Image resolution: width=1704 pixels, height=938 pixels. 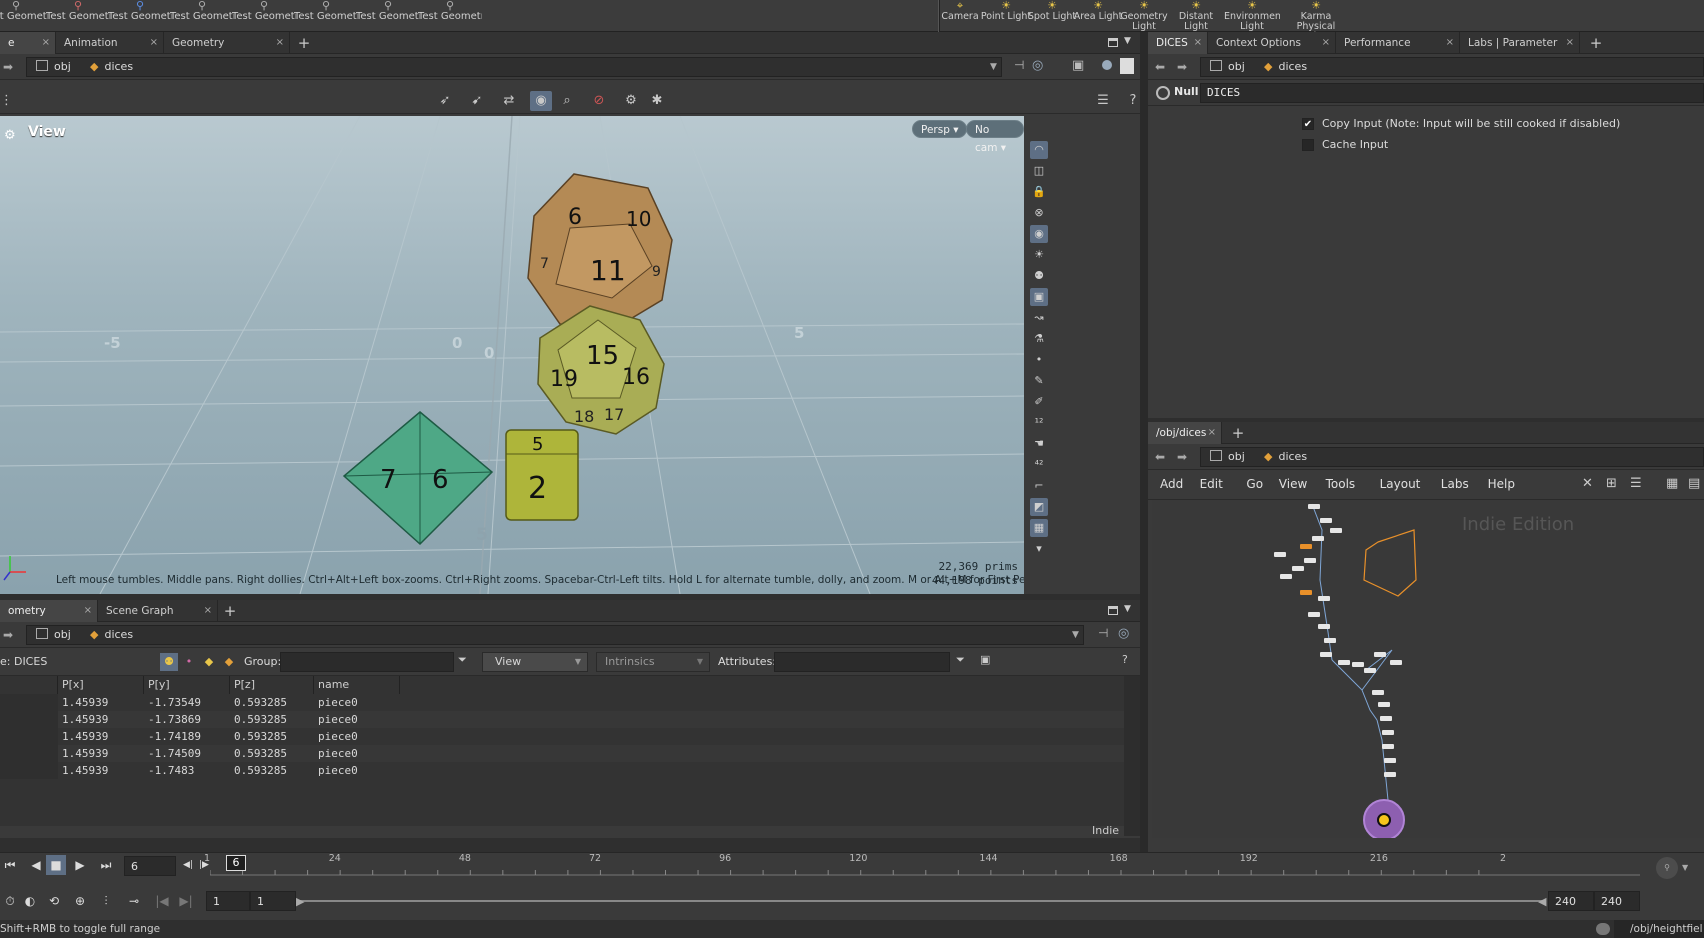 I want to click on move-tool-icon: ➹, so click(x=477, y=101).